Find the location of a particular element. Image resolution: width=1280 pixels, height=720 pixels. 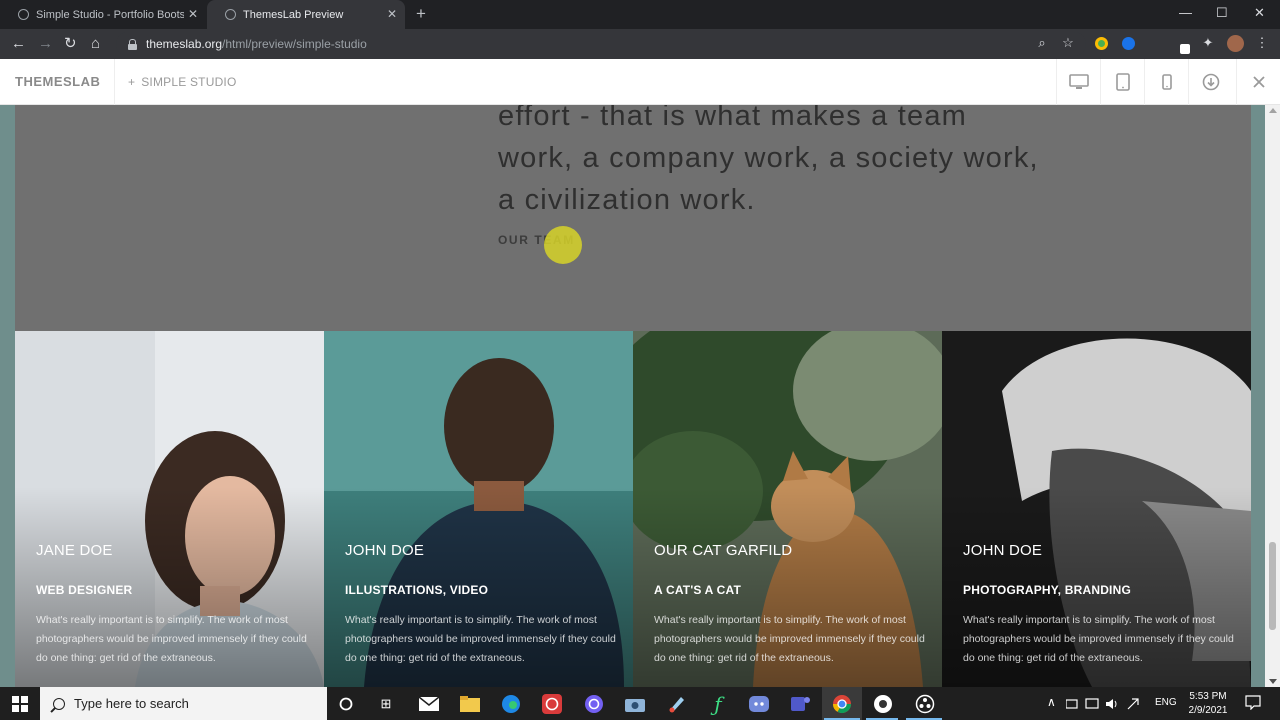

cortana-icon is located at coordinates (346, 704).